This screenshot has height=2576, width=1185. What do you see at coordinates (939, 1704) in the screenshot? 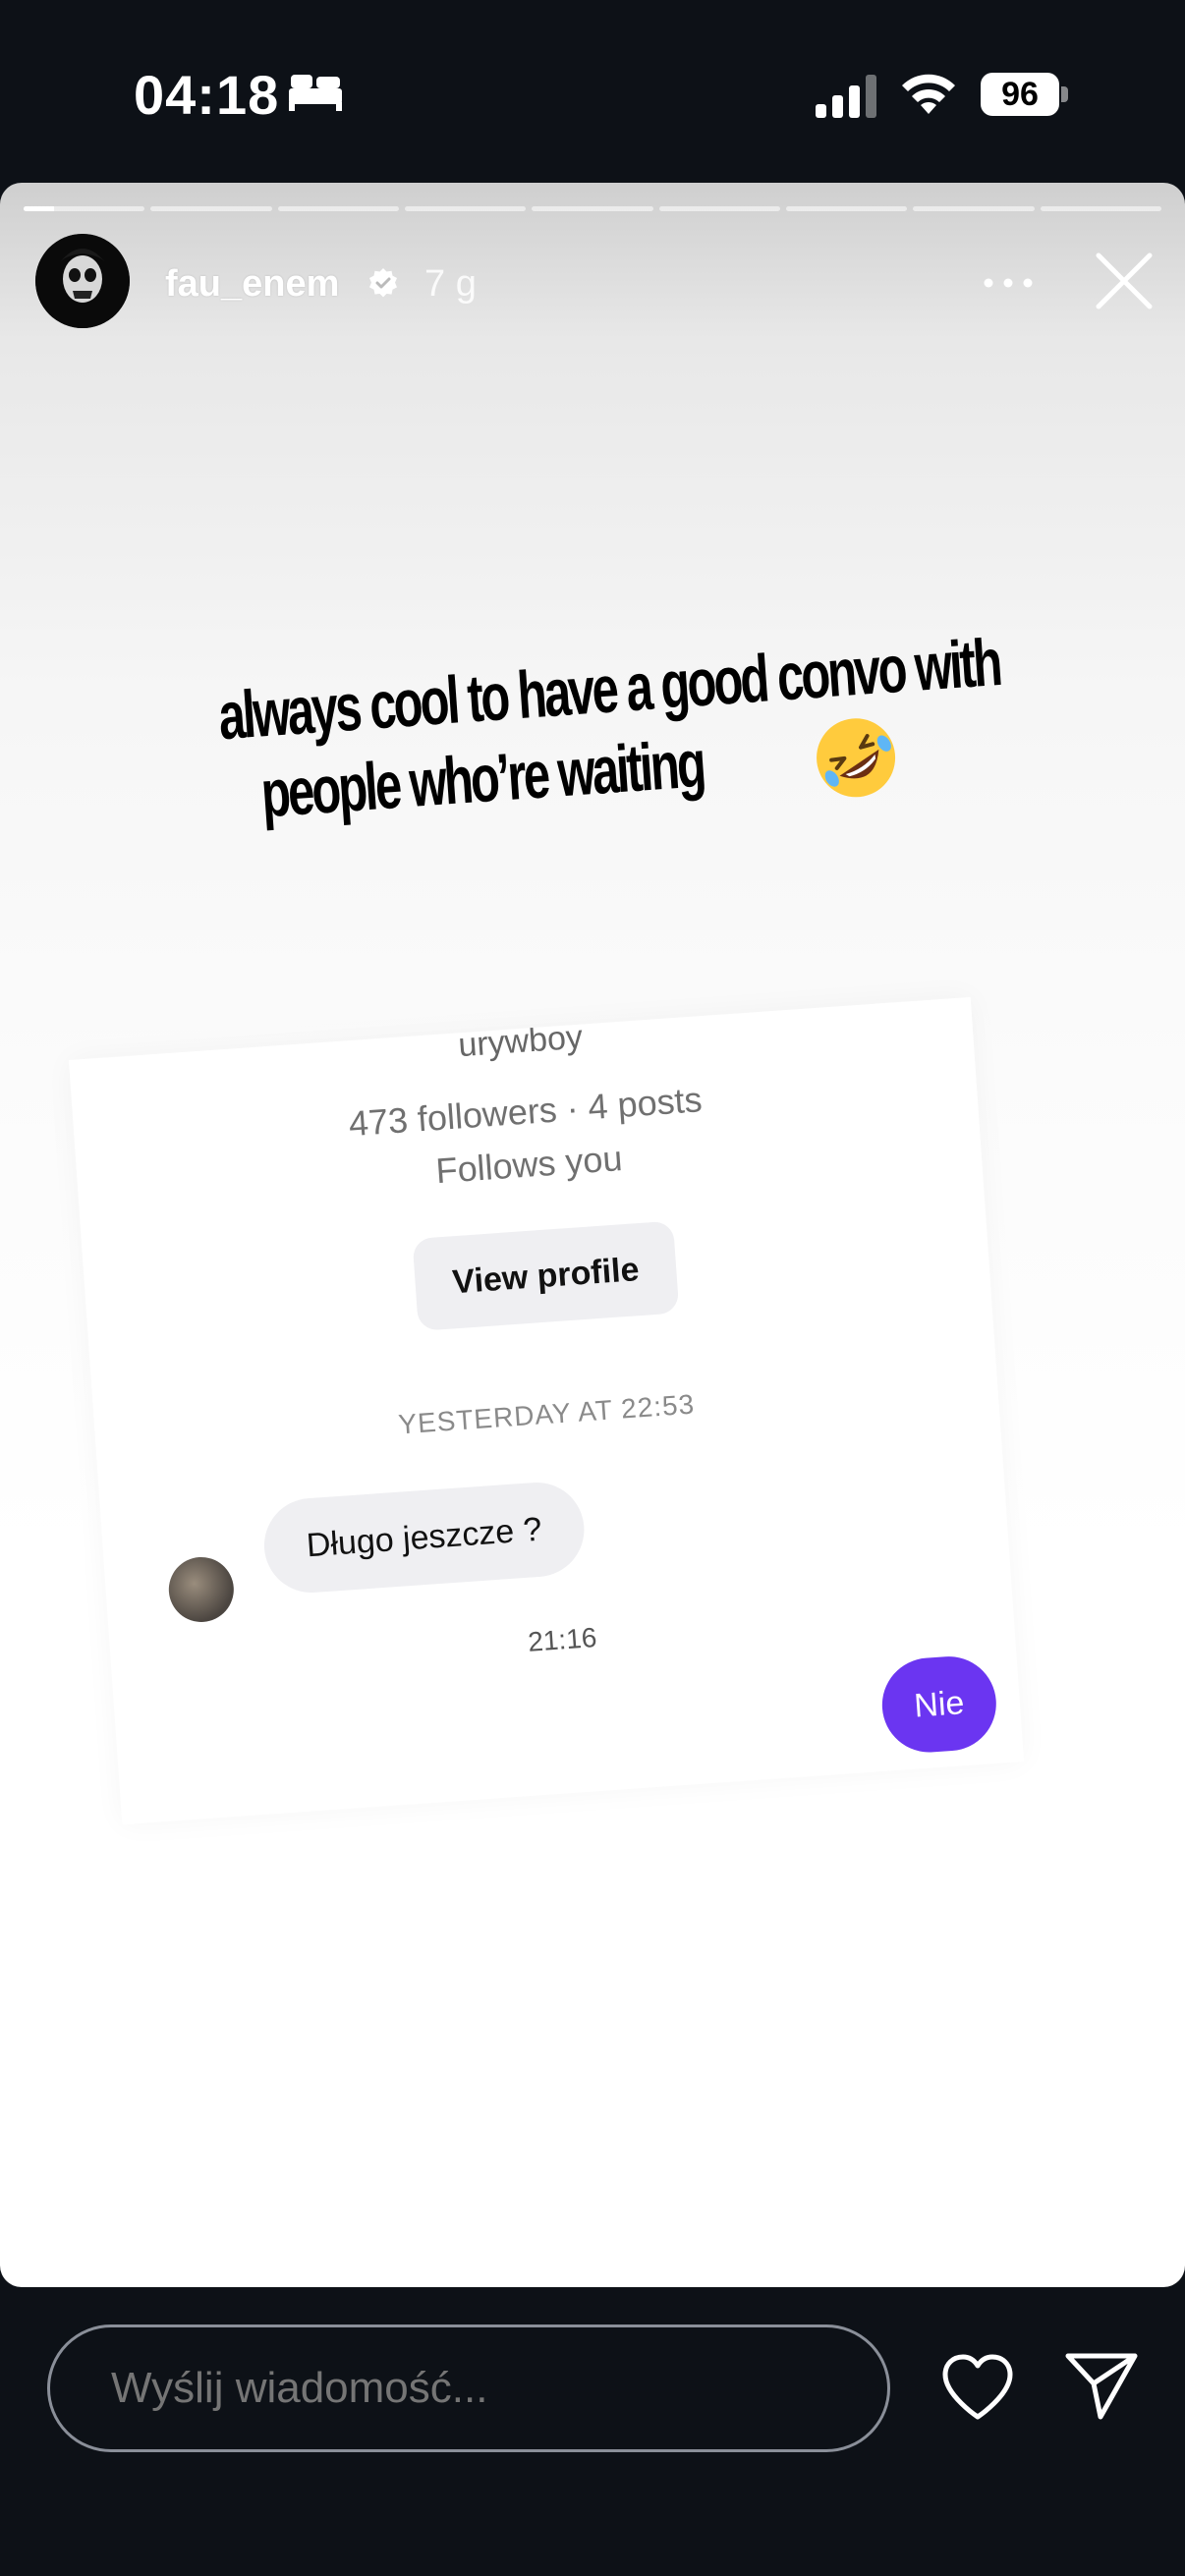
I see `outgoing-message-bubble: Nie` at bounding box center [939, 1704].